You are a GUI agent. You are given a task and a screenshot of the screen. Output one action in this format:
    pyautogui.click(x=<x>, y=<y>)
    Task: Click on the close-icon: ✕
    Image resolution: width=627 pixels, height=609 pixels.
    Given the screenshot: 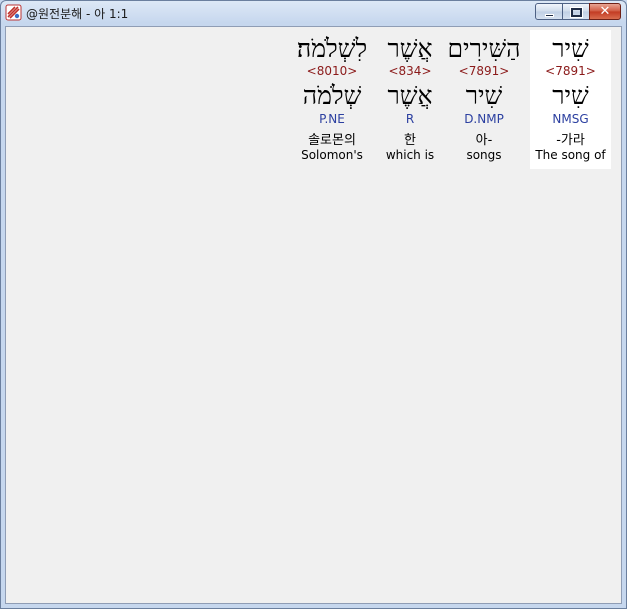 What is the action you would take?
    pyautogui.click(x=605, y=11)
    